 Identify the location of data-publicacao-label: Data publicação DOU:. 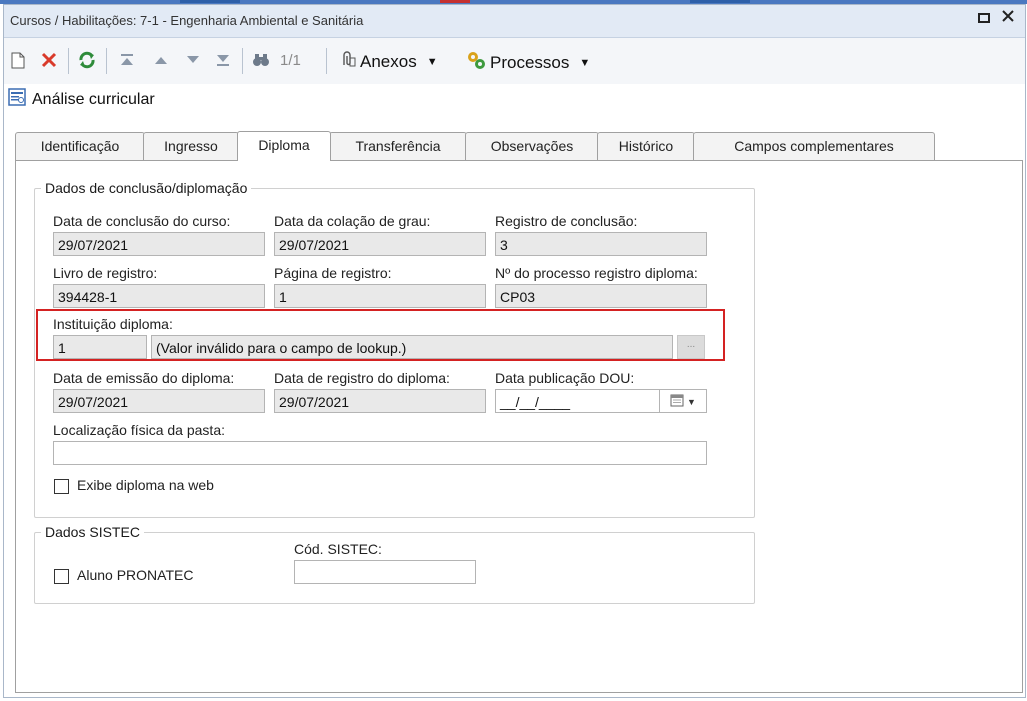
(565, 378).